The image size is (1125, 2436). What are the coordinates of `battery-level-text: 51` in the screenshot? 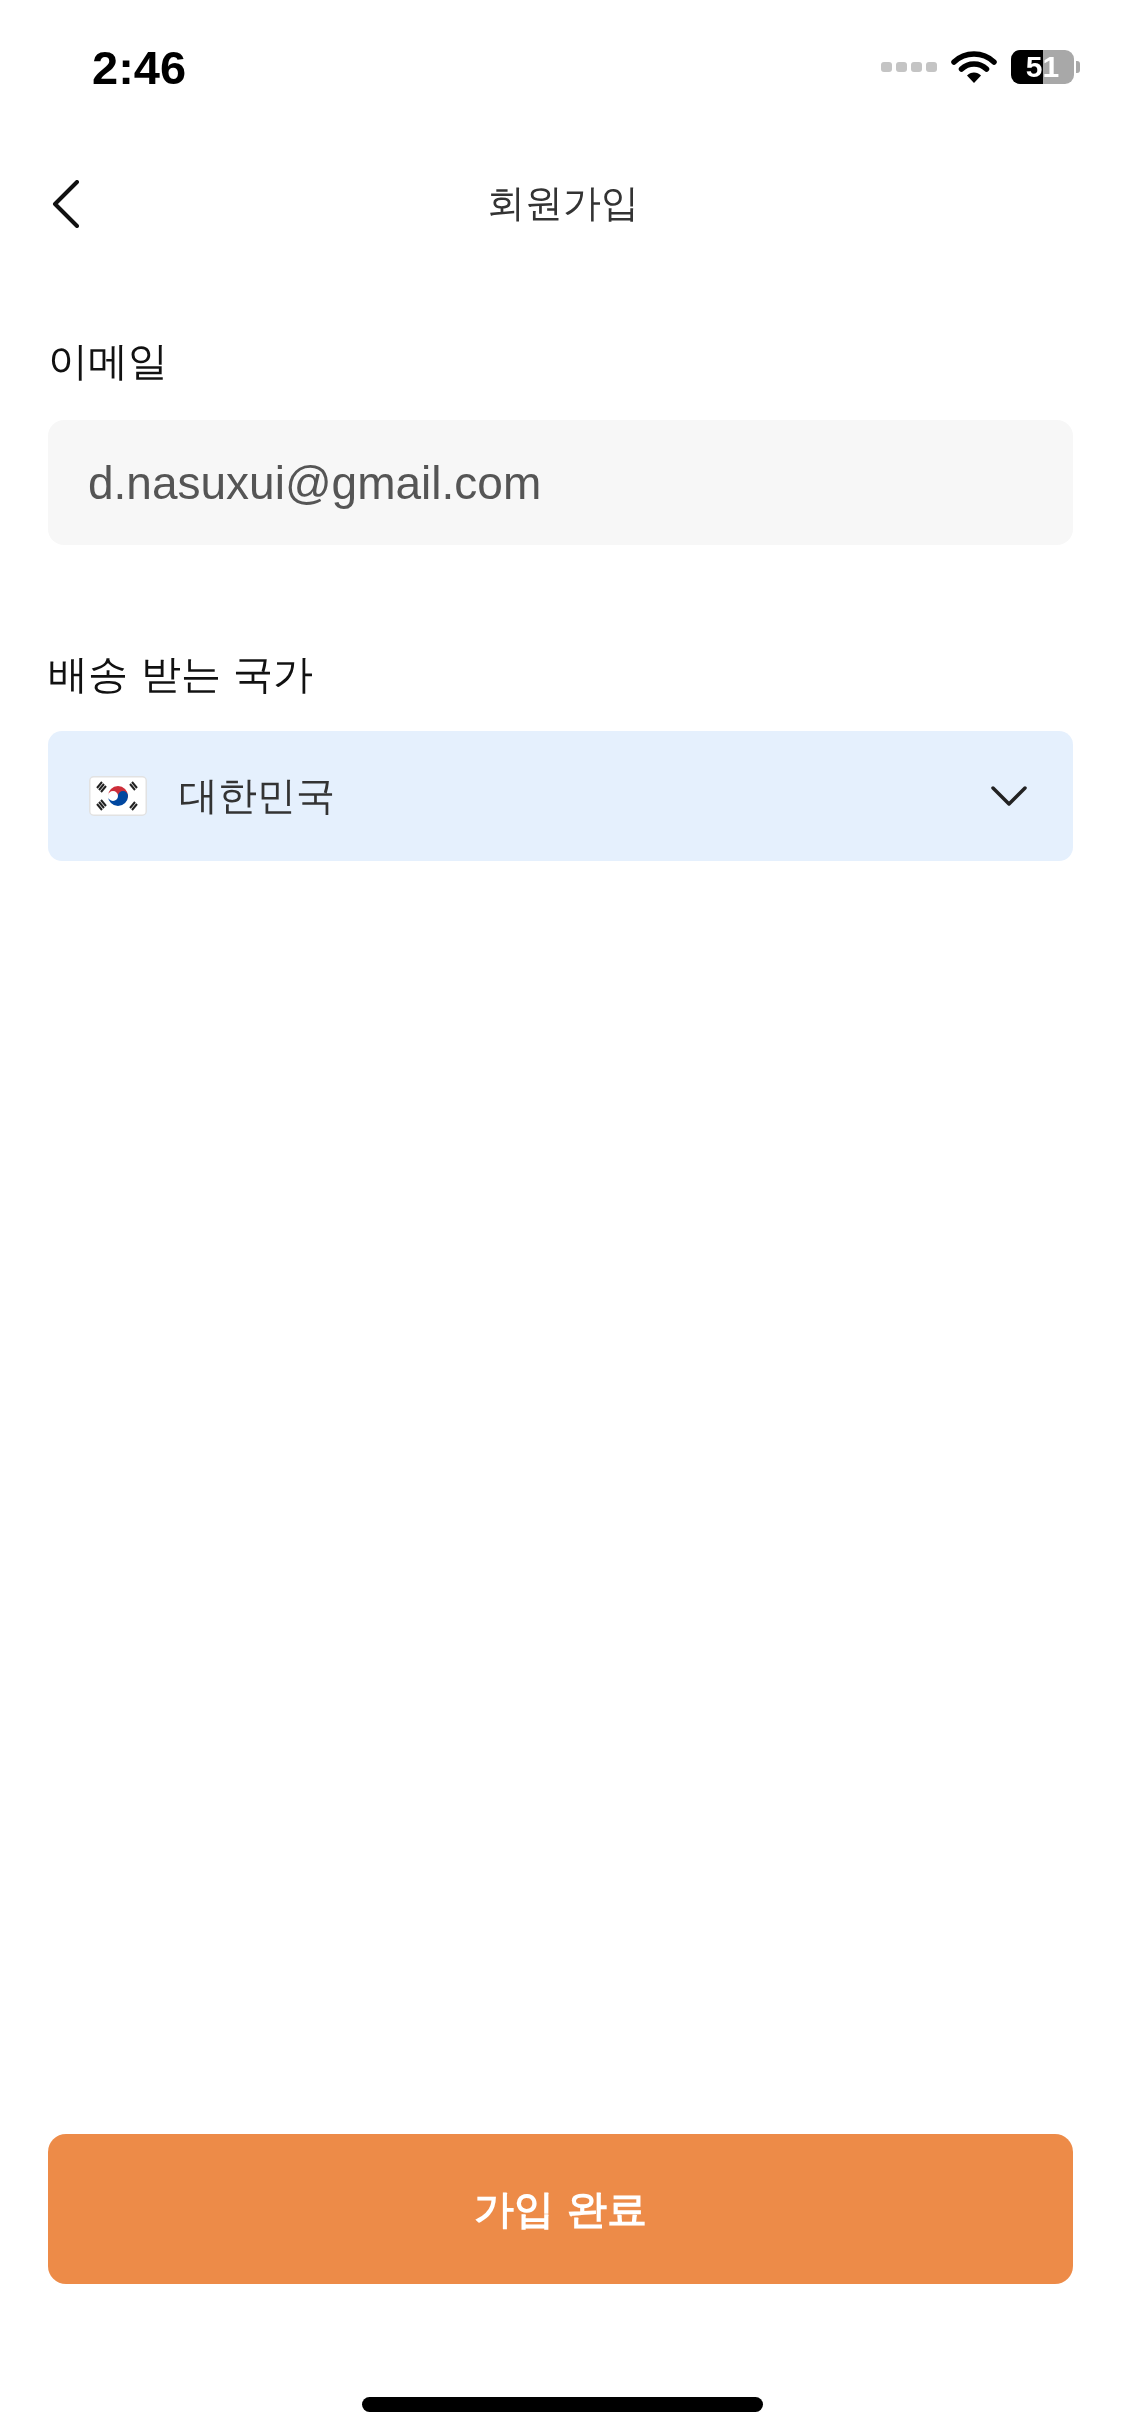 It's located at (1042, 67).